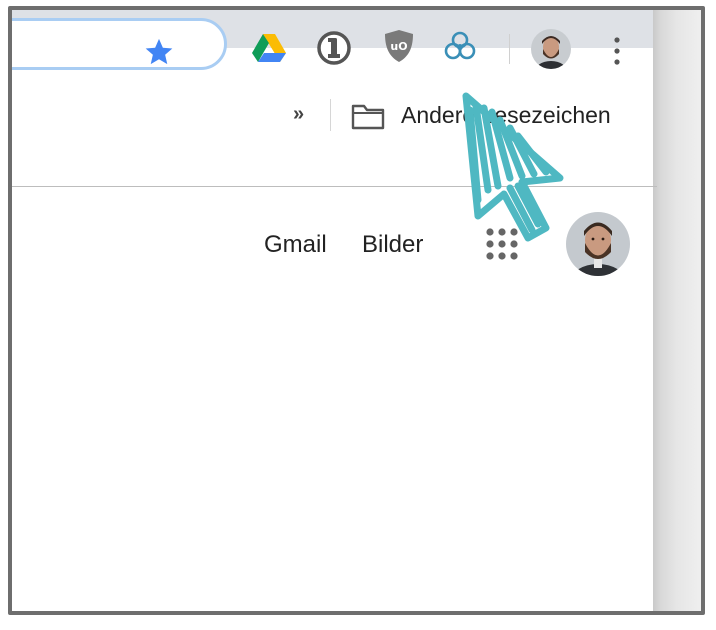 This screenshot has height=630, width=716. What do you see at coordinates (551, 49) in the screenshot?
I see `profile-avatar` at bounding box center [551, 49].